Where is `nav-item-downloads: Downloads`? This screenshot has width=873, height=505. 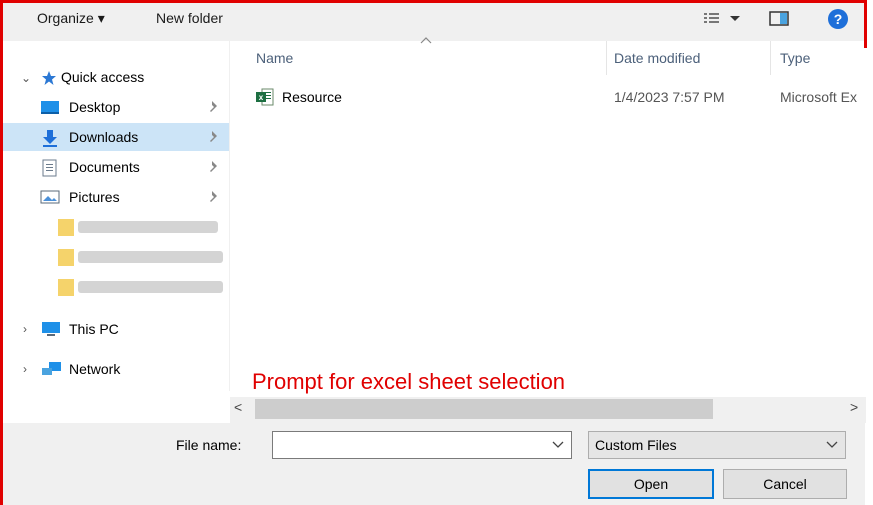
nav-item-downloads: Downloads is located at coordinates (116, 137).